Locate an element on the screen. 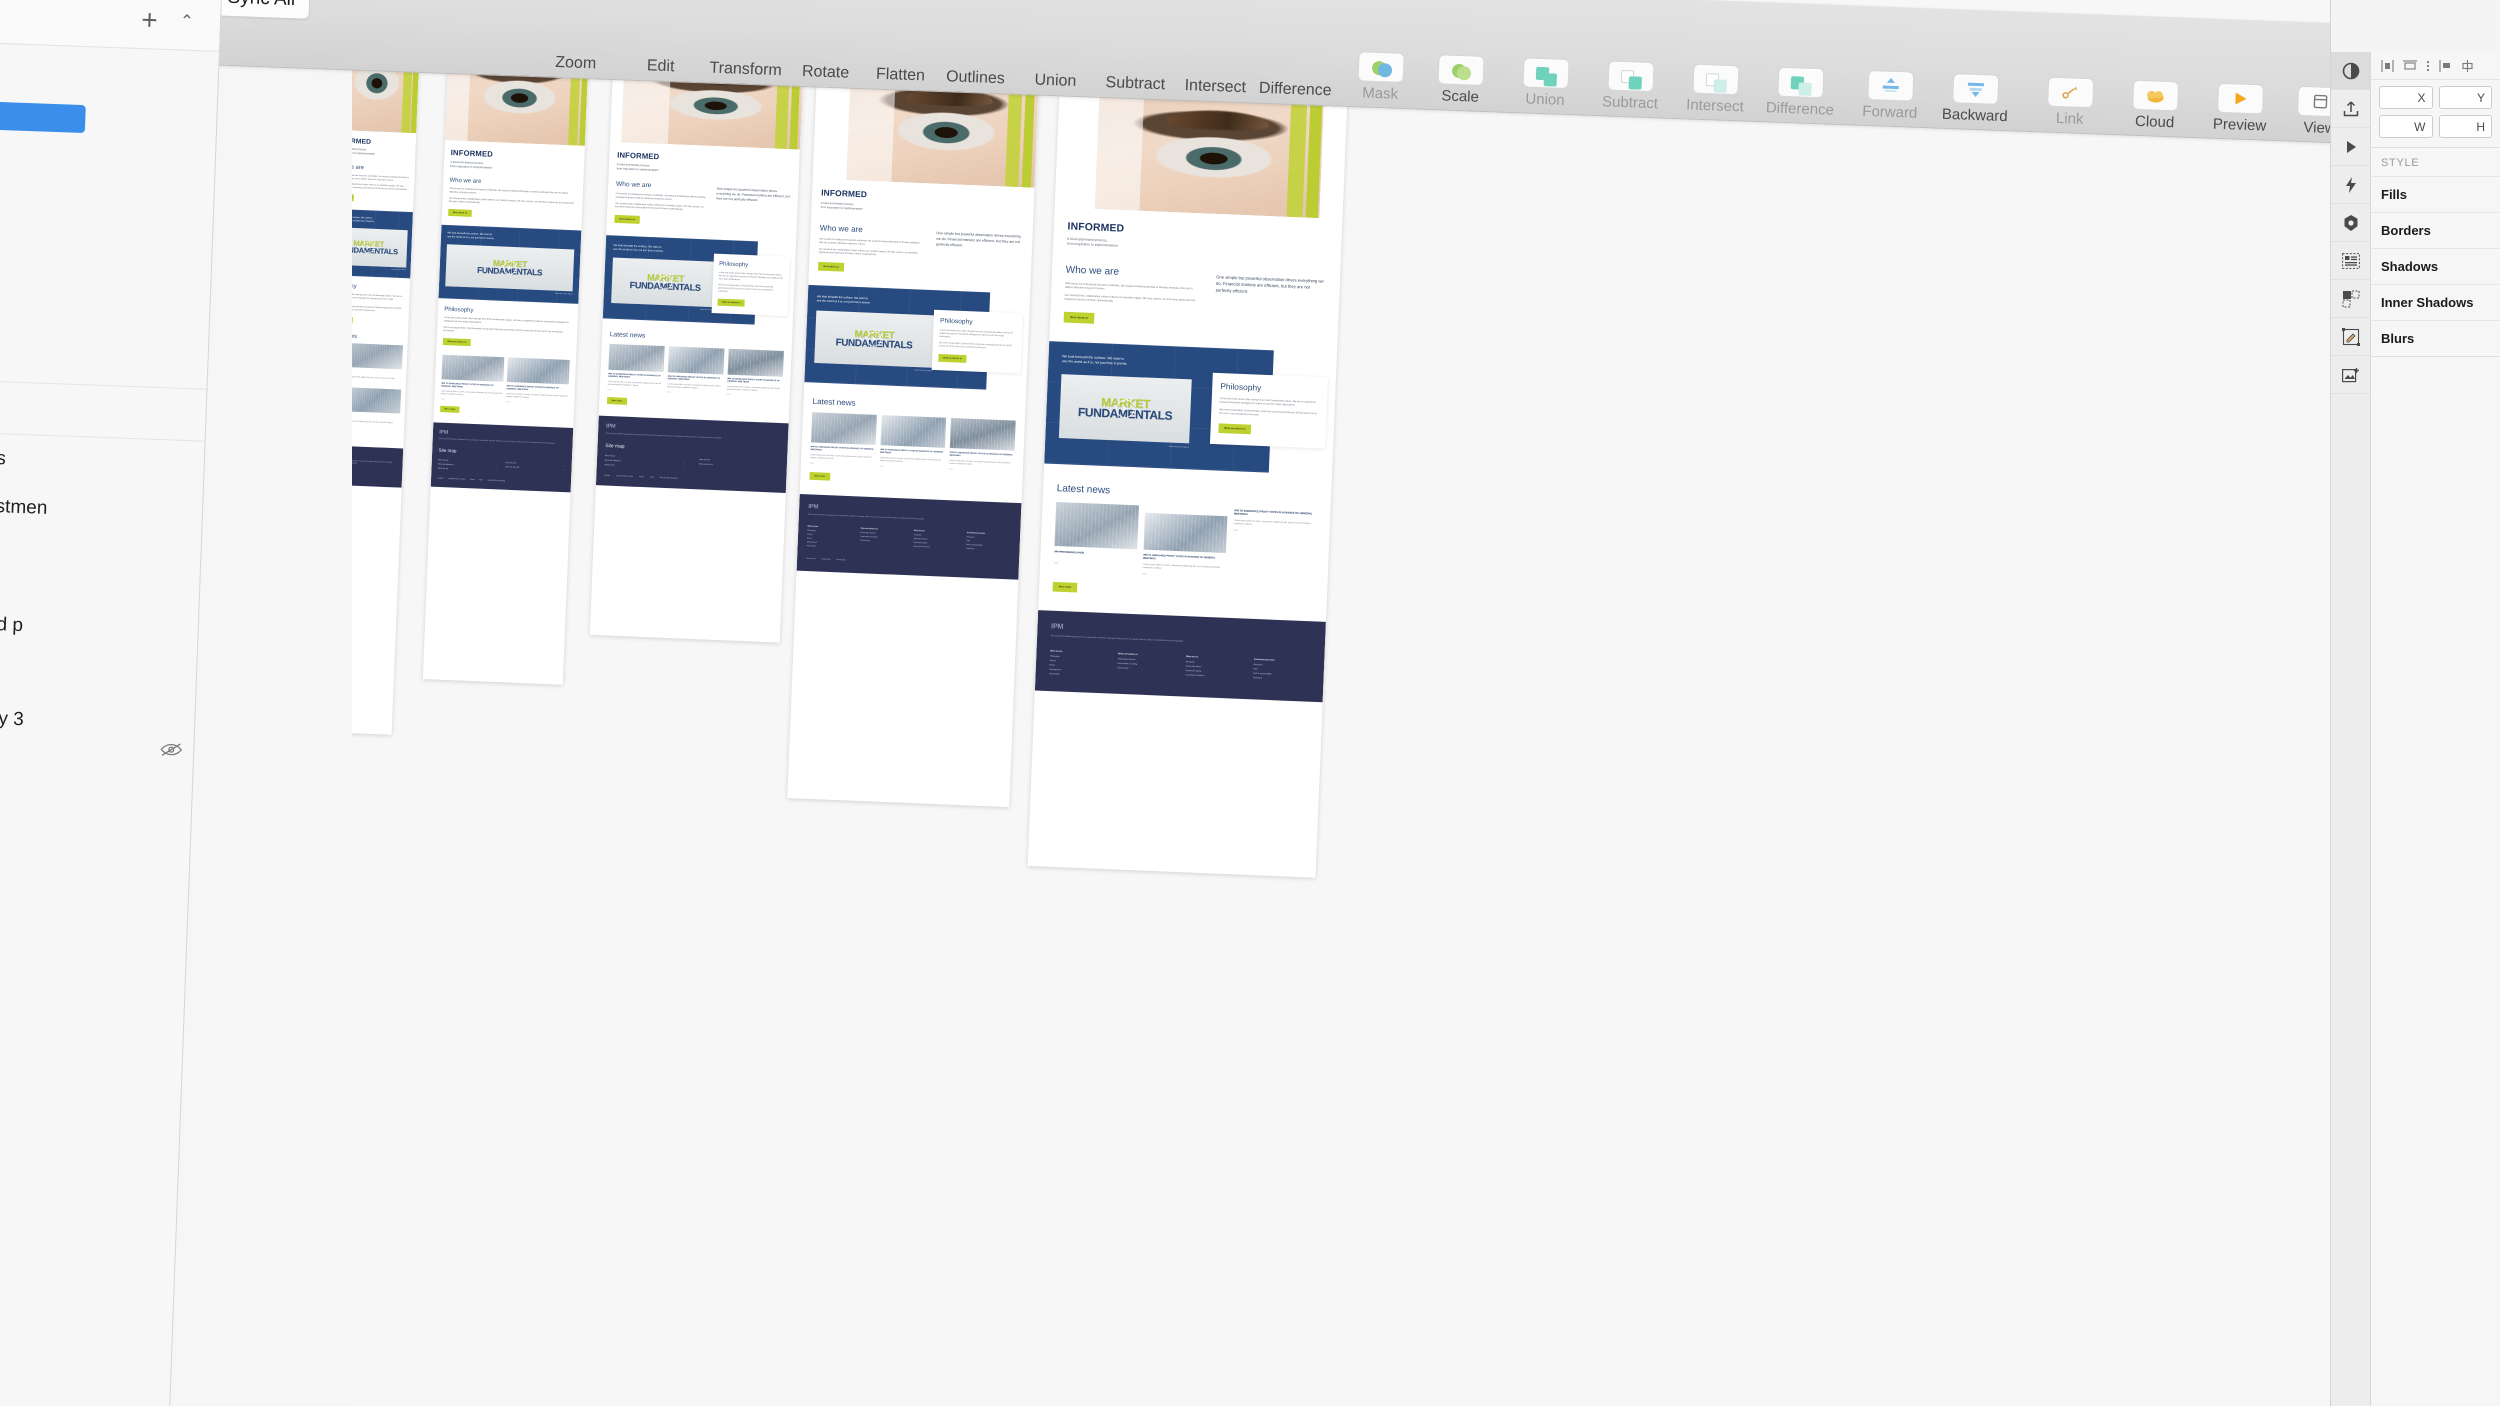 This screenshot has height=1406, width=2500. chevron-up-icon: ⌃ is located at coordinates (186, 21).